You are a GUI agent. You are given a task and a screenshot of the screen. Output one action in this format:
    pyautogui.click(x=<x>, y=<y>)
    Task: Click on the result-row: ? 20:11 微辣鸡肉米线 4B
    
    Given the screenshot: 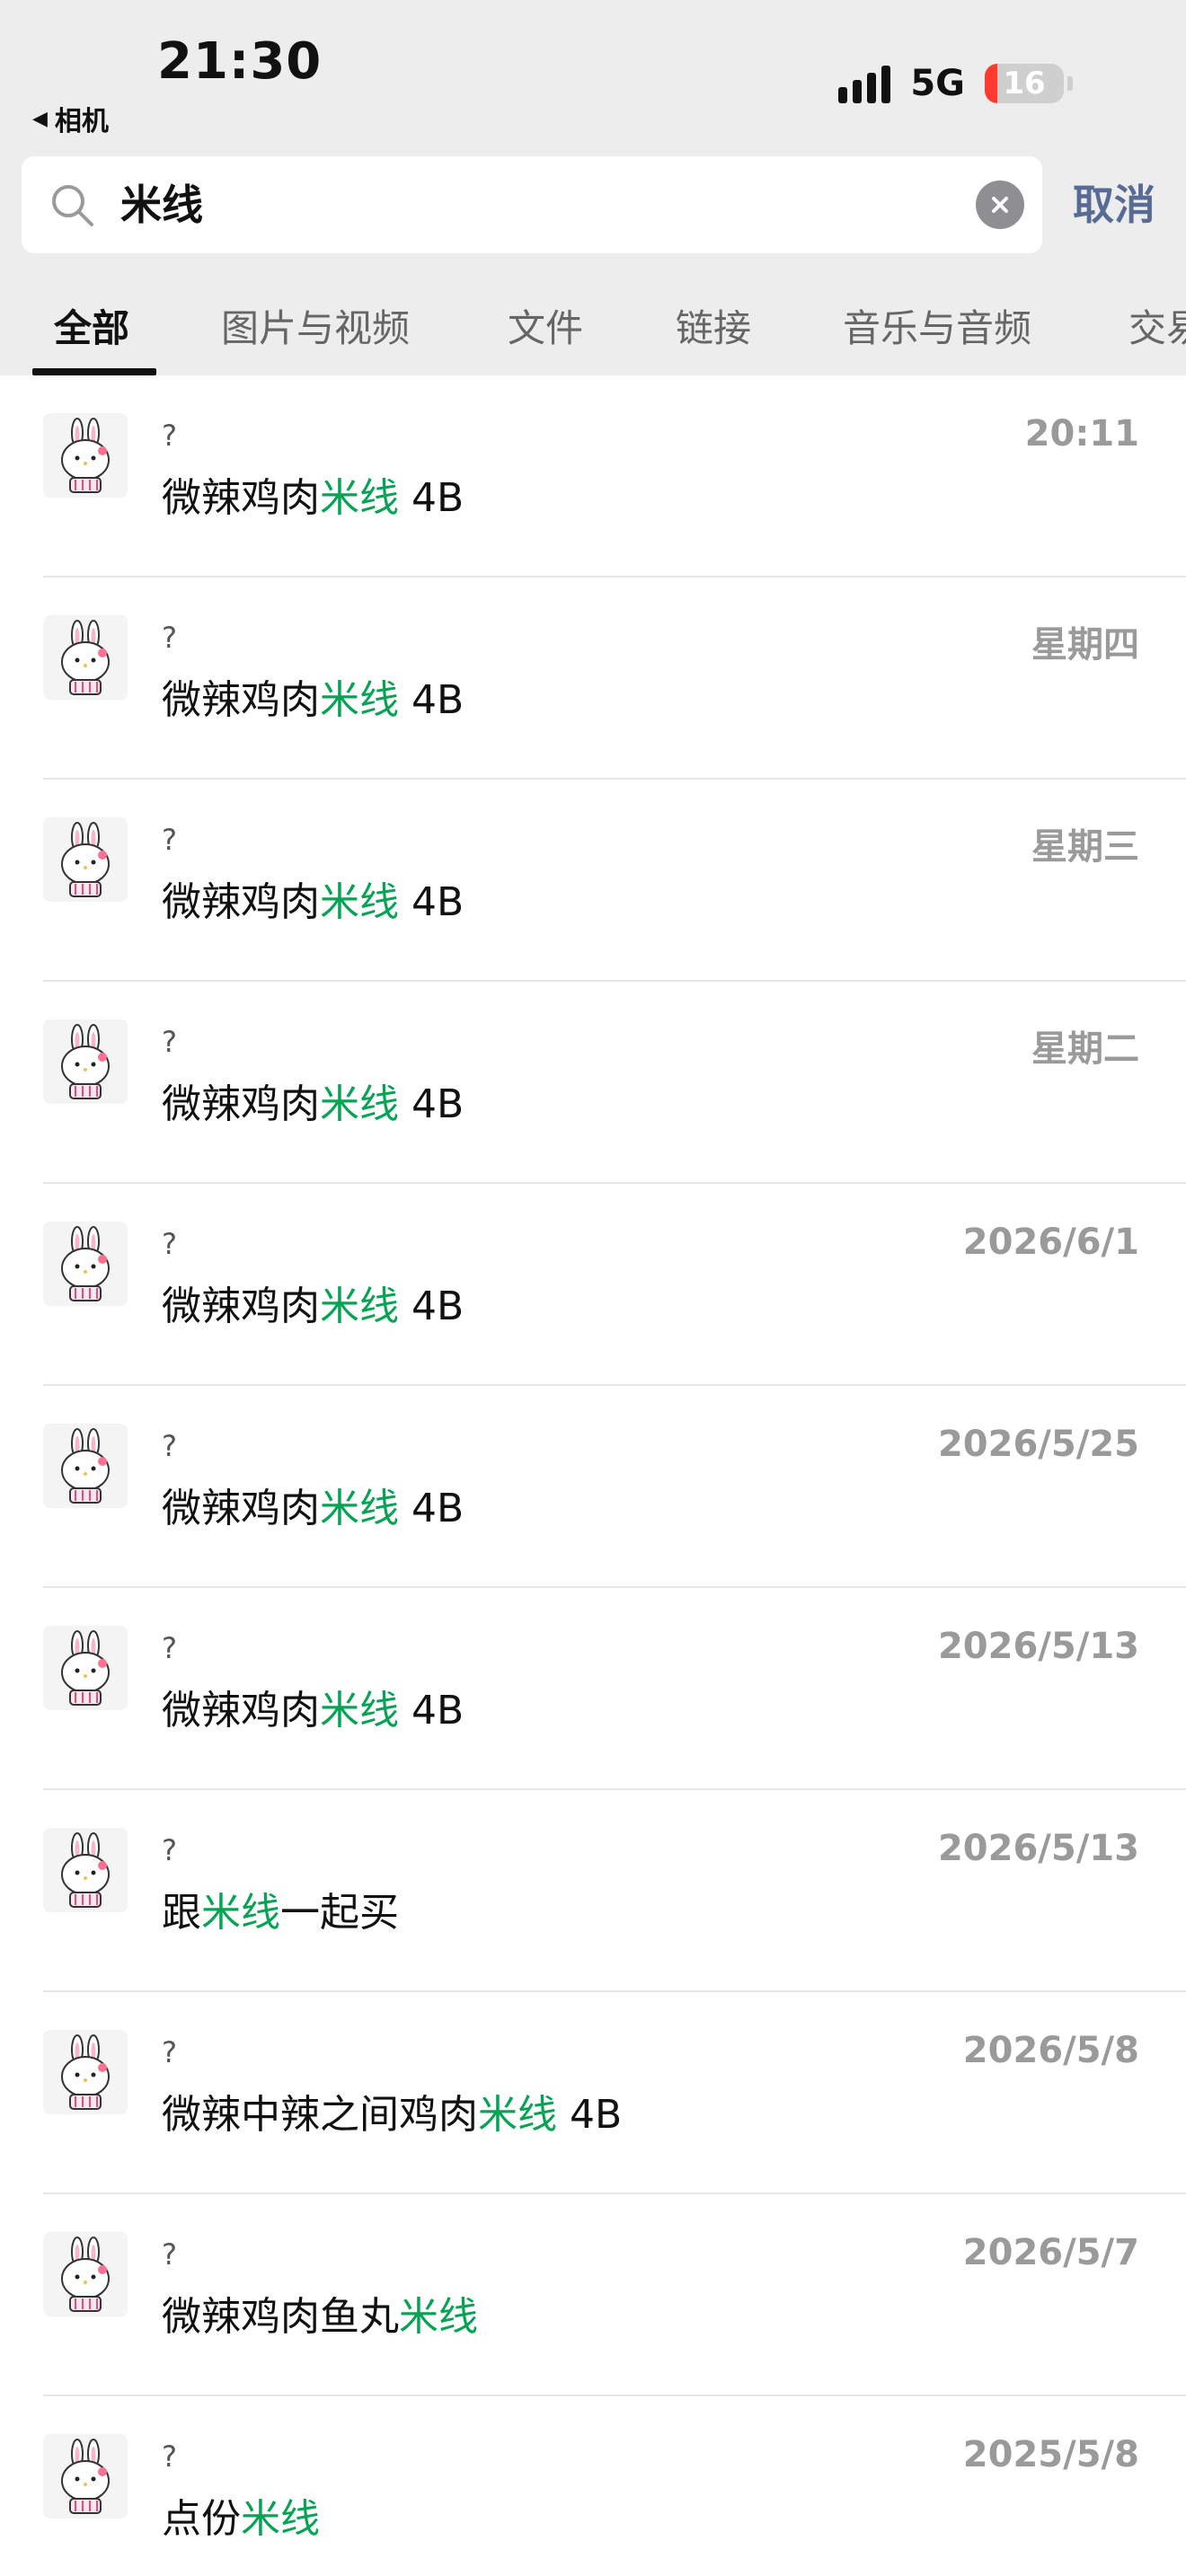 What is the action you would take?
    pyautogui.click(x=593, y=476)
    